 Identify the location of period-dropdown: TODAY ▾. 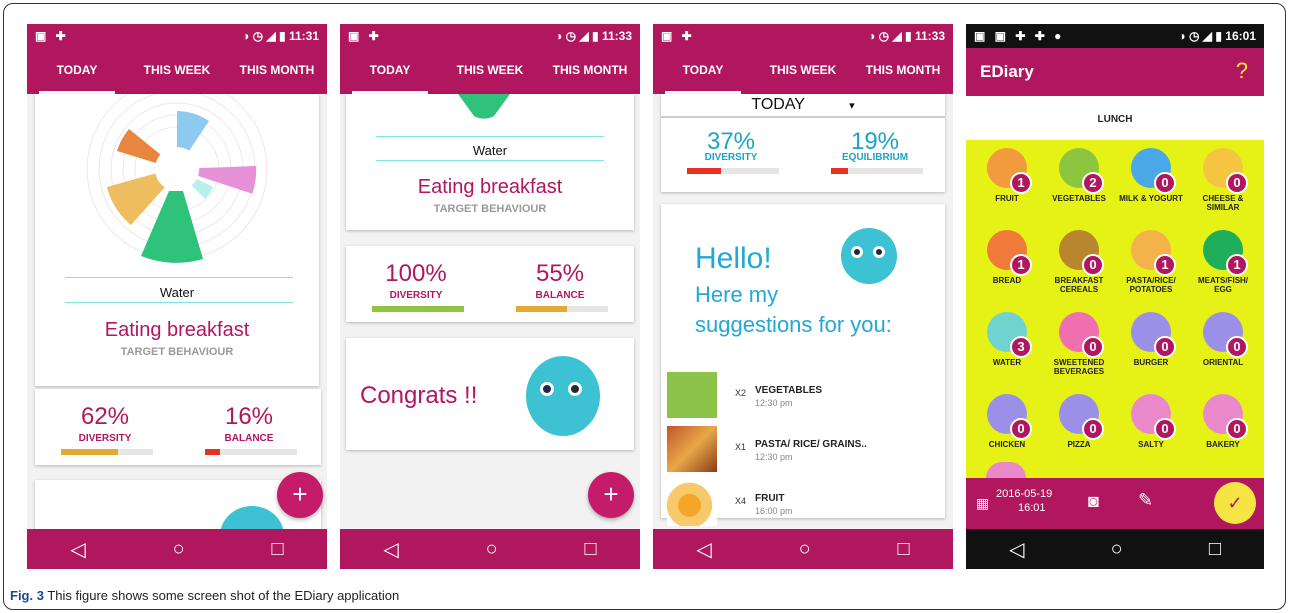
(803, 106).